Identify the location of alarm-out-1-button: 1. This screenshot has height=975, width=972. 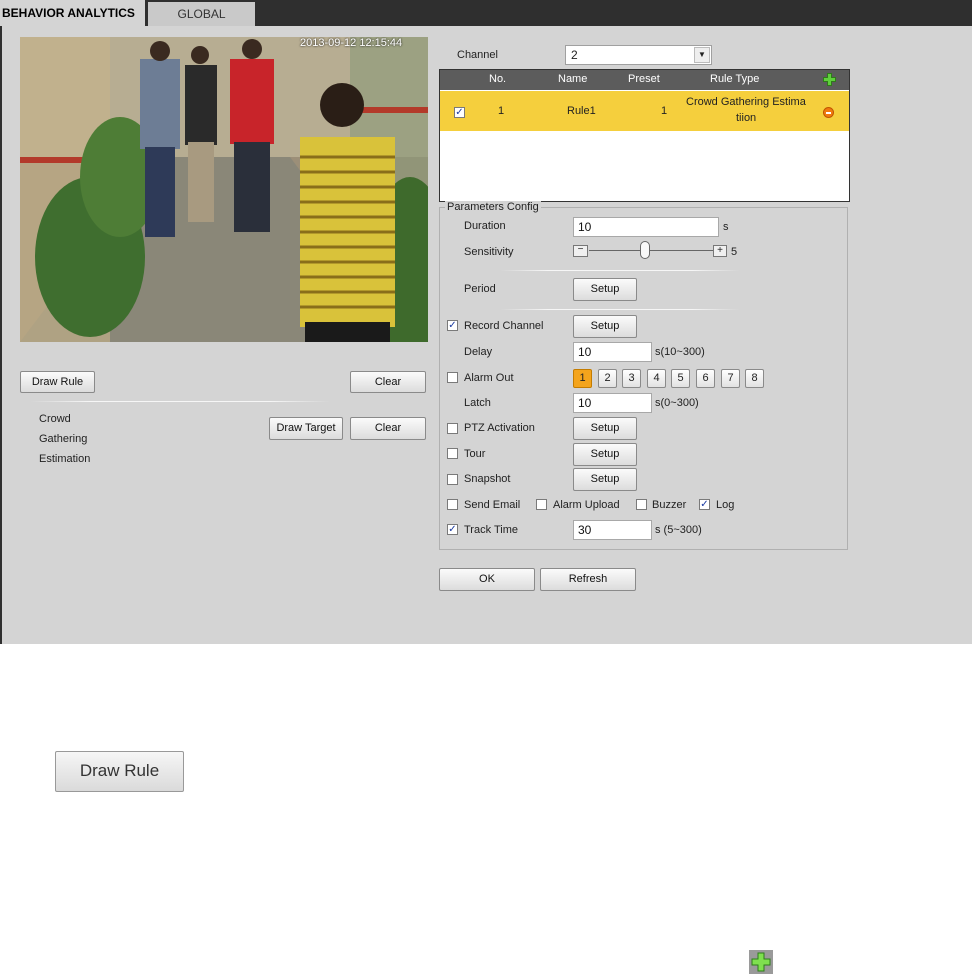
(582, 378).